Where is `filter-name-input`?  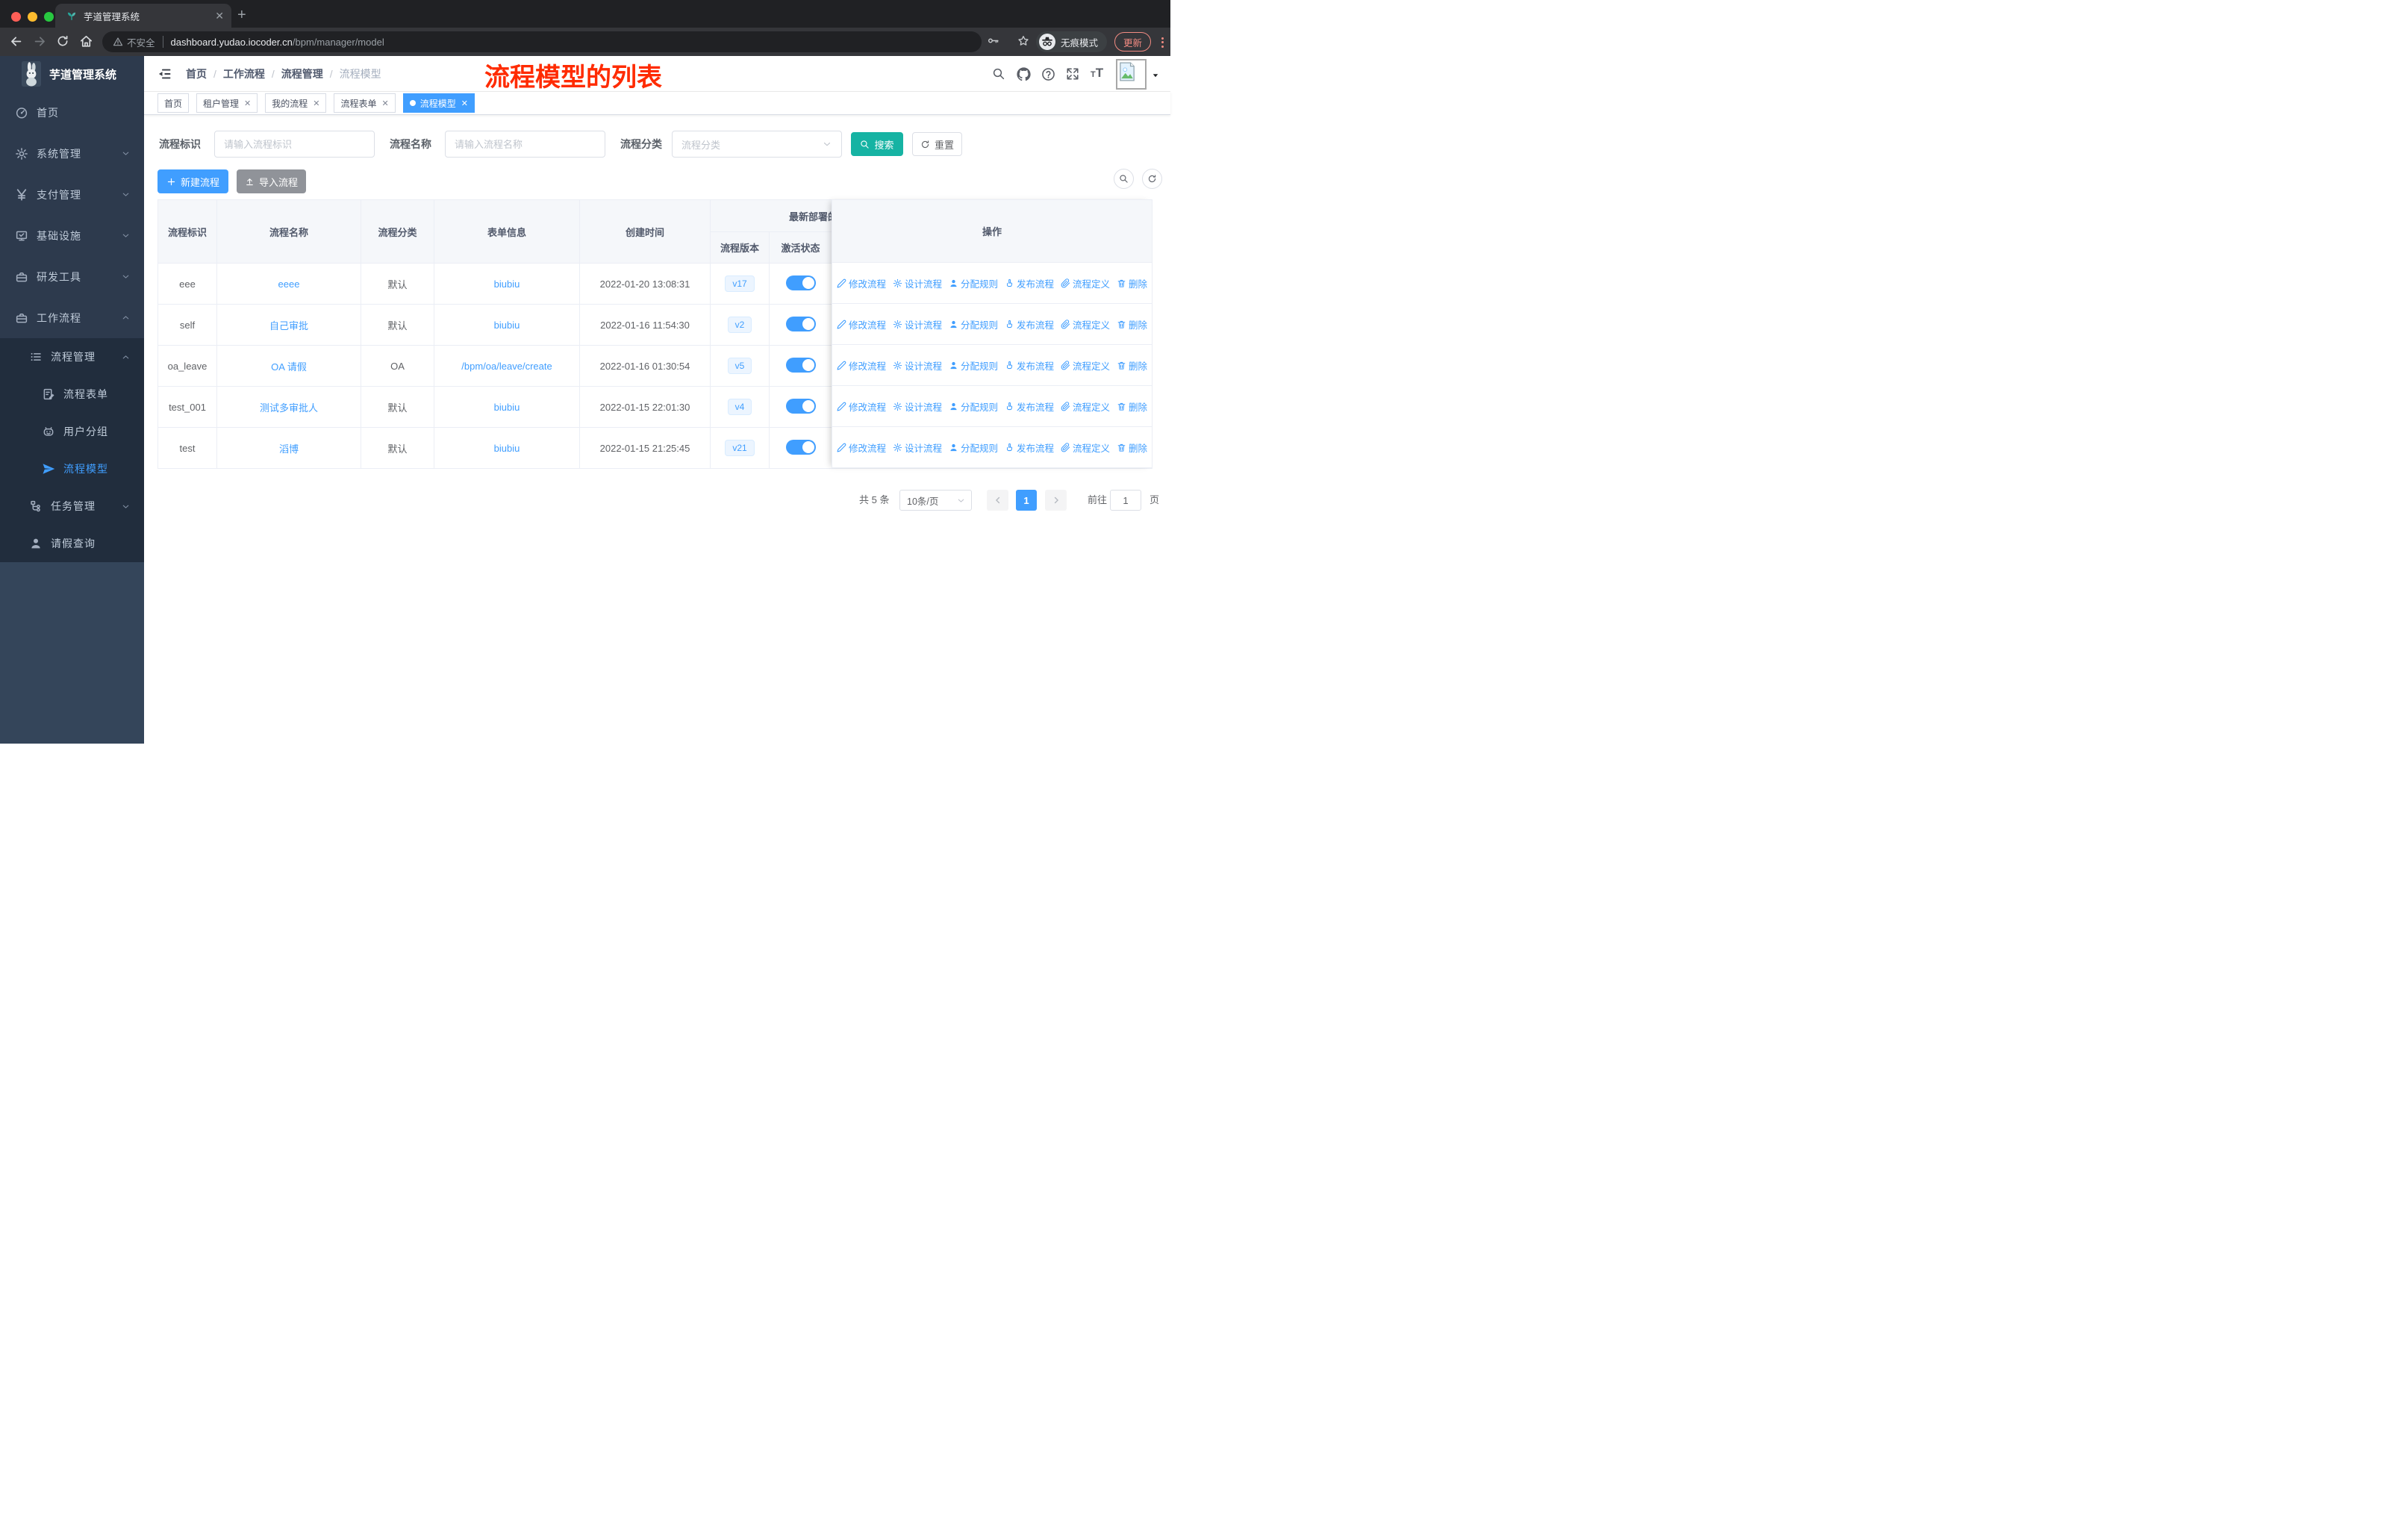 filter-name-input is located at coordinates (525, 144).